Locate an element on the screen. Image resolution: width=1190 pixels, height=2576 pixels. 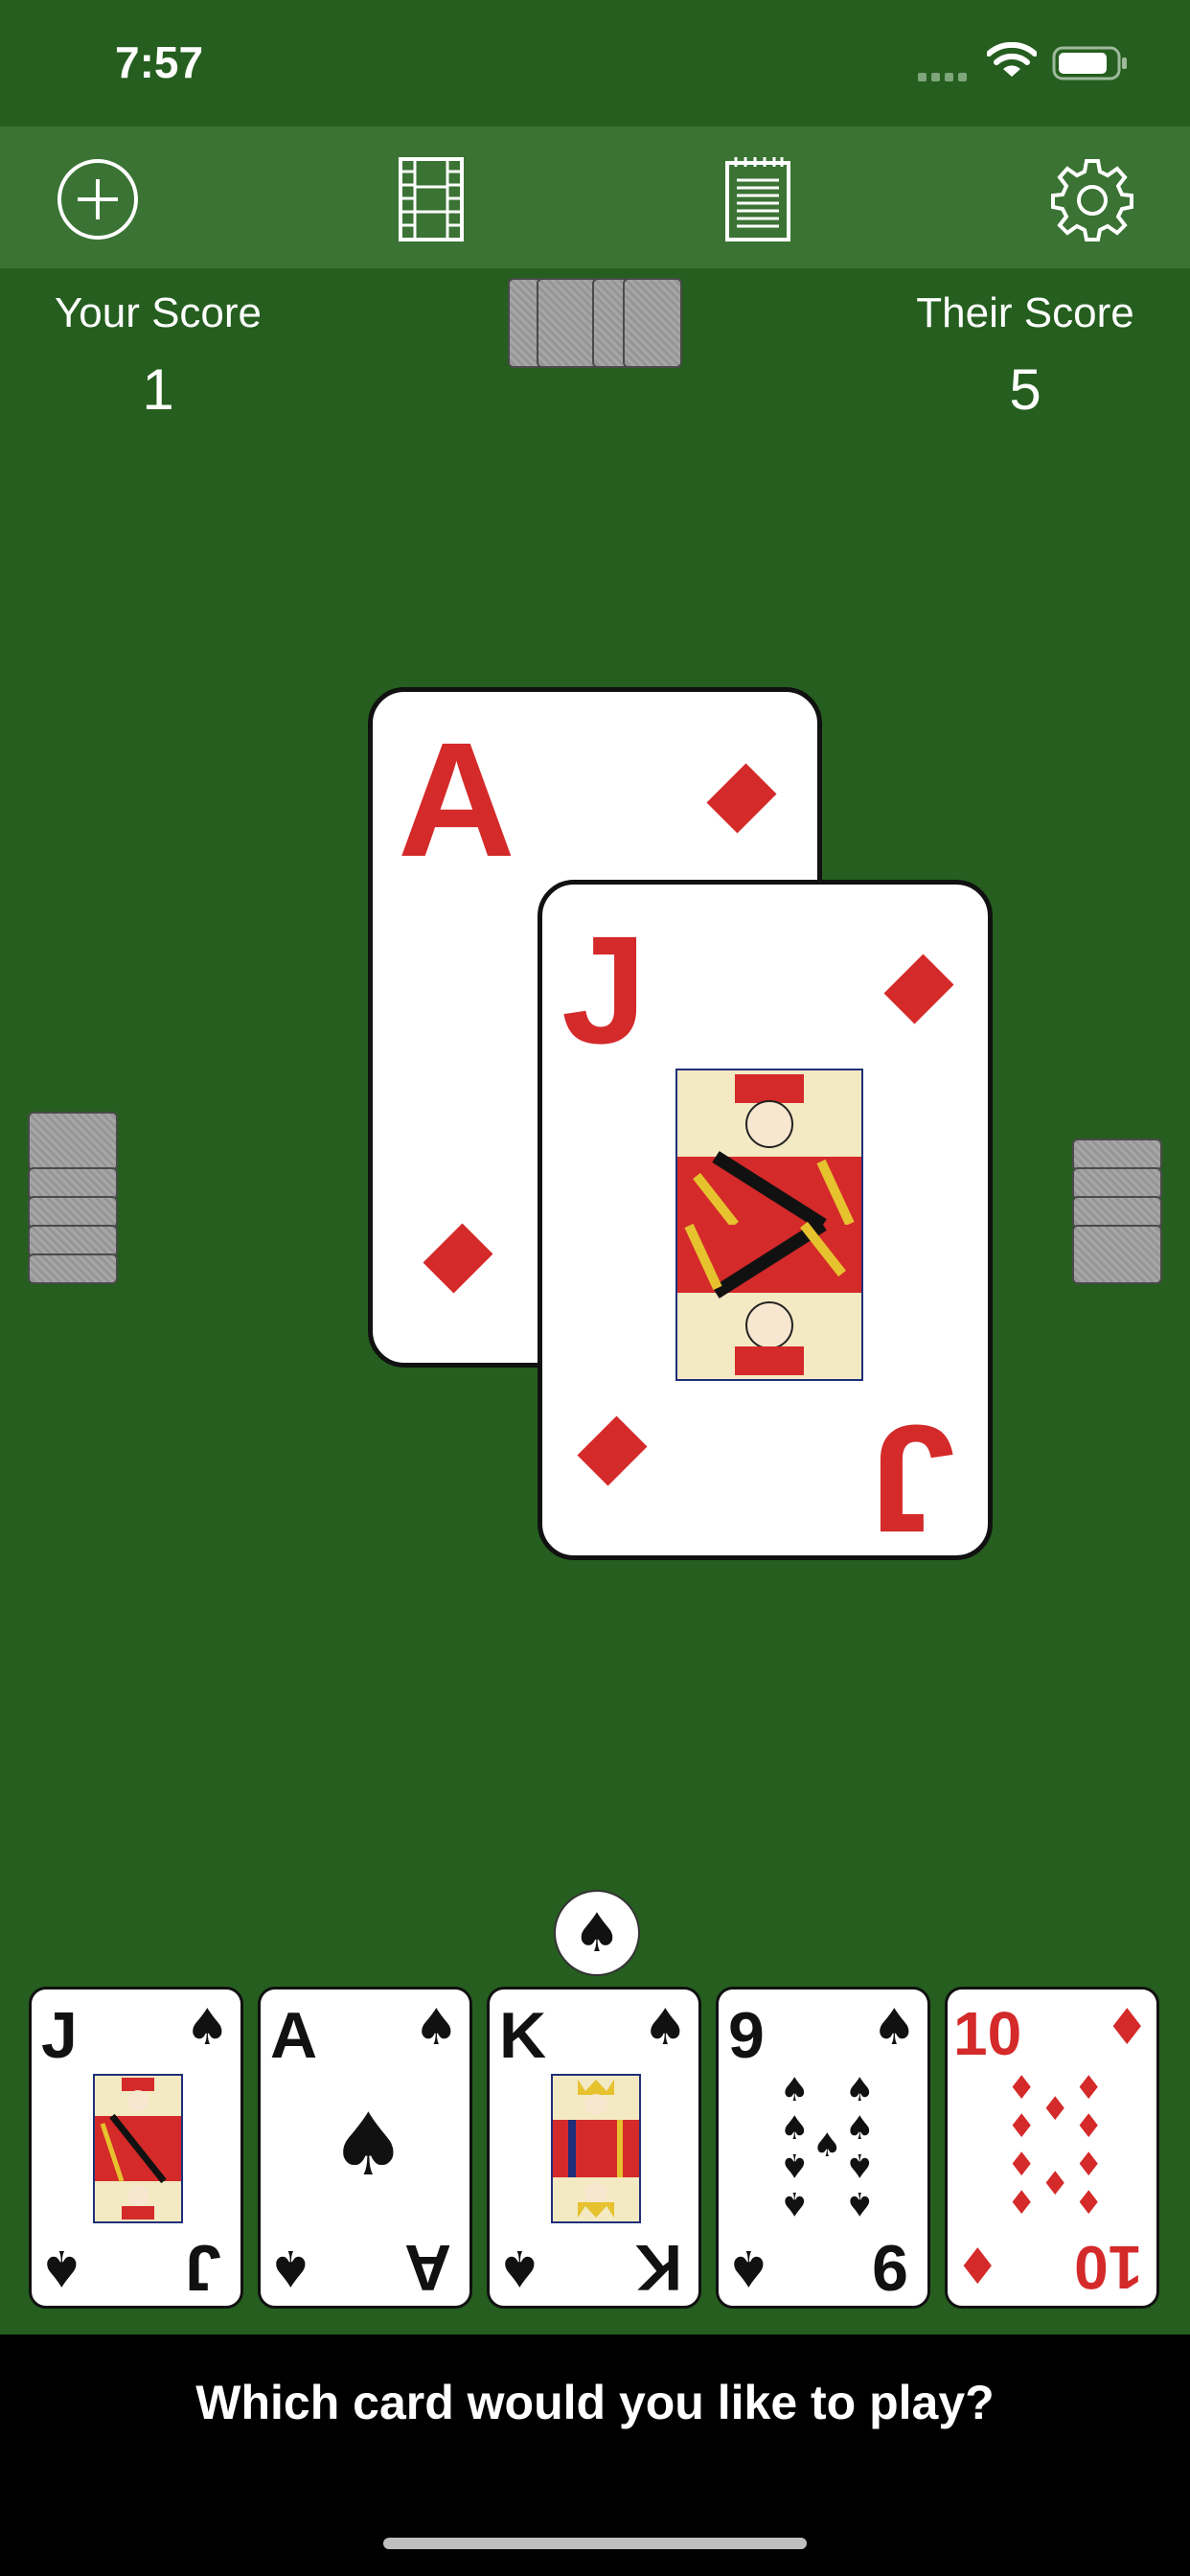
wifi-icon is located at coordinates (1012, 62).